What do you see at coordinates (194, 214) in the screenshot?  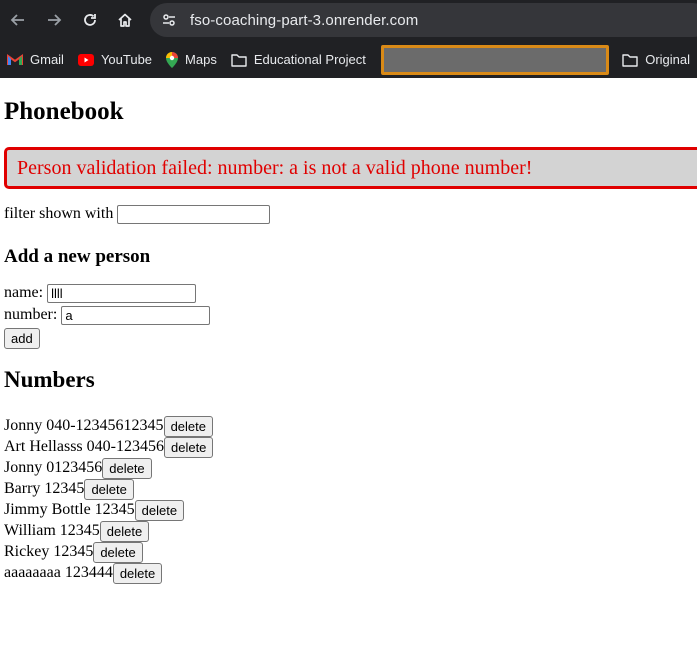 I see `filter-input` at bounding box center [194, 214].